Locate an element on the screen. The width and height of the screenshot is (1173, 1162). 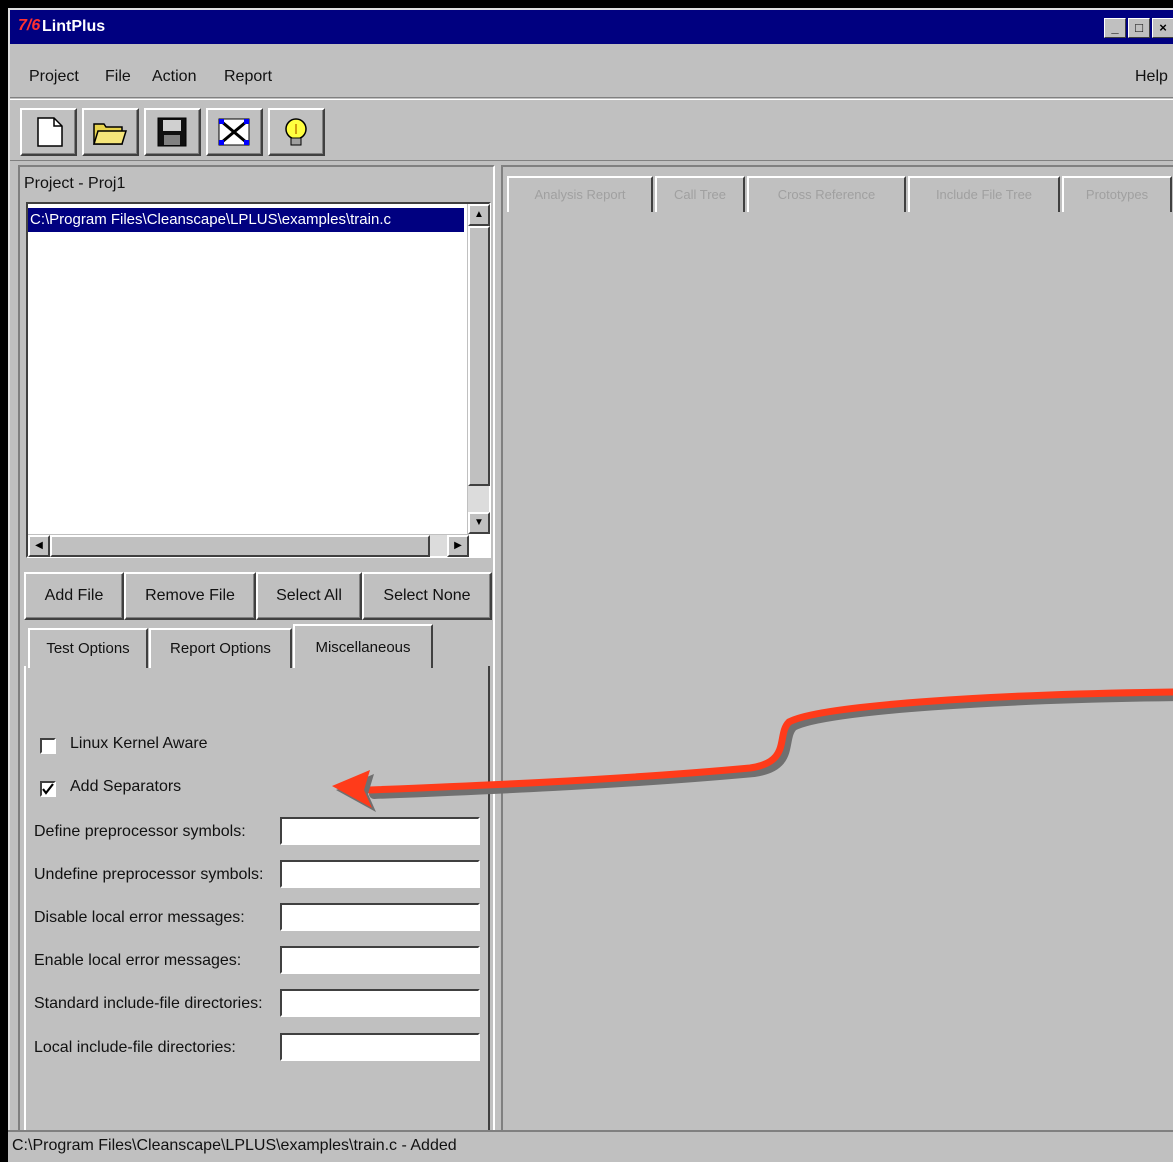
new-file-icon is located at coordinates (50, 132).